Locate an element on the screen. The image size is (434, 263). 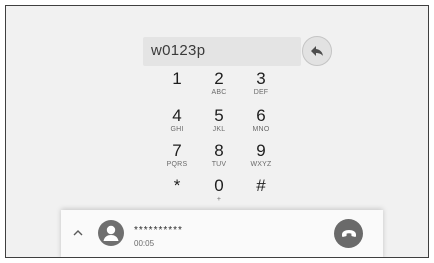
key-3: 3 DEF is located at coordinates (261, 86).